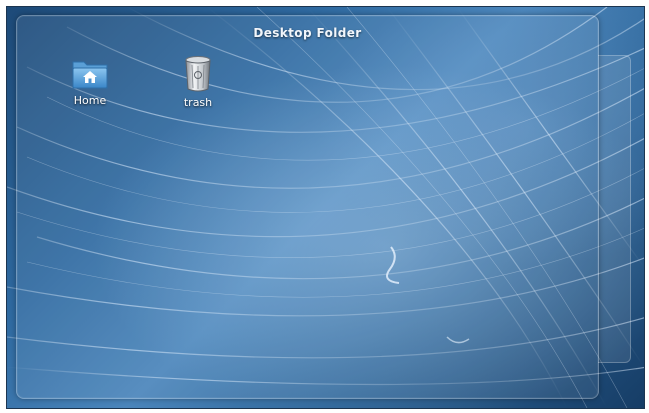 Image resolution: width=649 pixels, height=413 pixels. Describe the element at coordinates (90, 75) in the screenshot. I see `home-folder-icon` at that location.